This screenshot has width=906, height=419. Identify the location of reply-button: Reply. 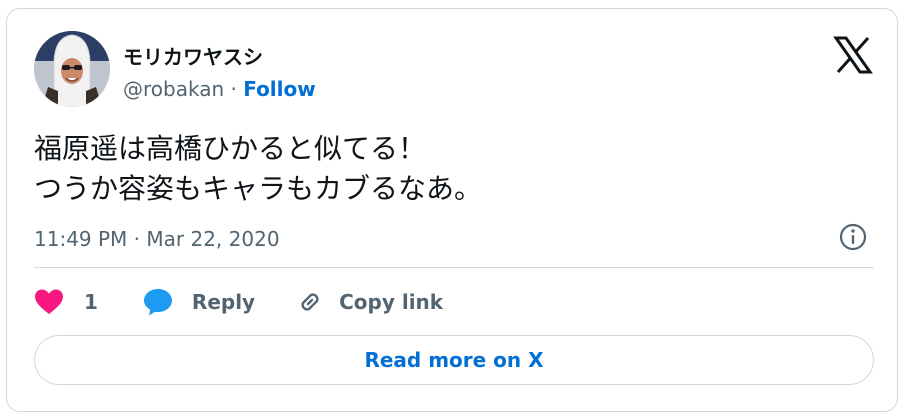
(198, 302).